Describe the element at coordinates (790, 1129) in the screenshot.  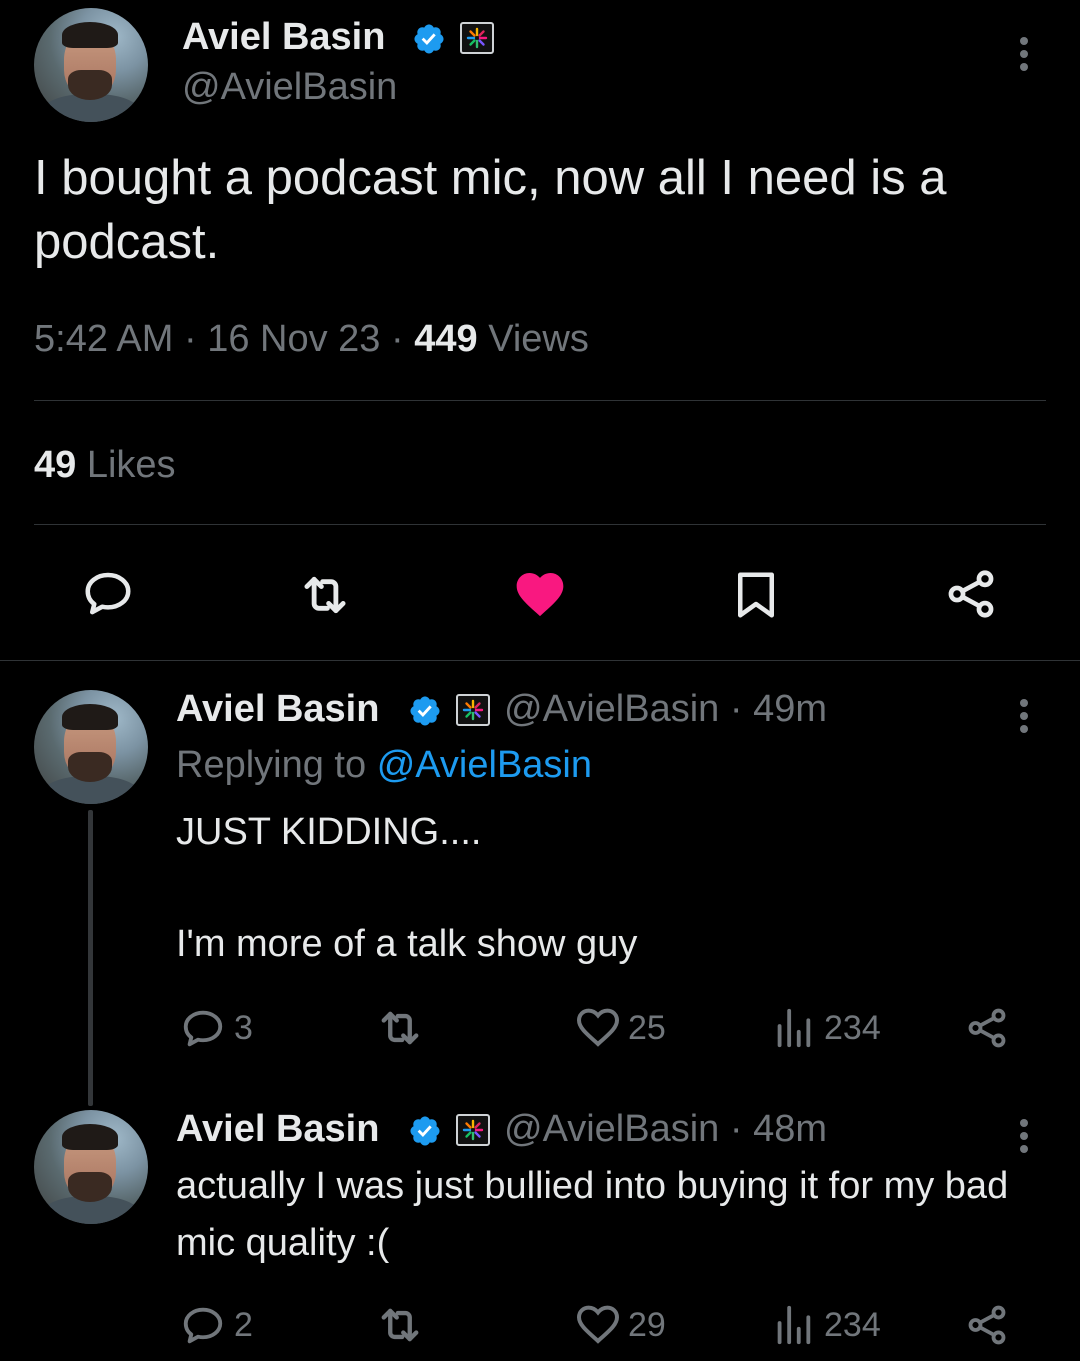
I see `reply-age: 48m` at that location.